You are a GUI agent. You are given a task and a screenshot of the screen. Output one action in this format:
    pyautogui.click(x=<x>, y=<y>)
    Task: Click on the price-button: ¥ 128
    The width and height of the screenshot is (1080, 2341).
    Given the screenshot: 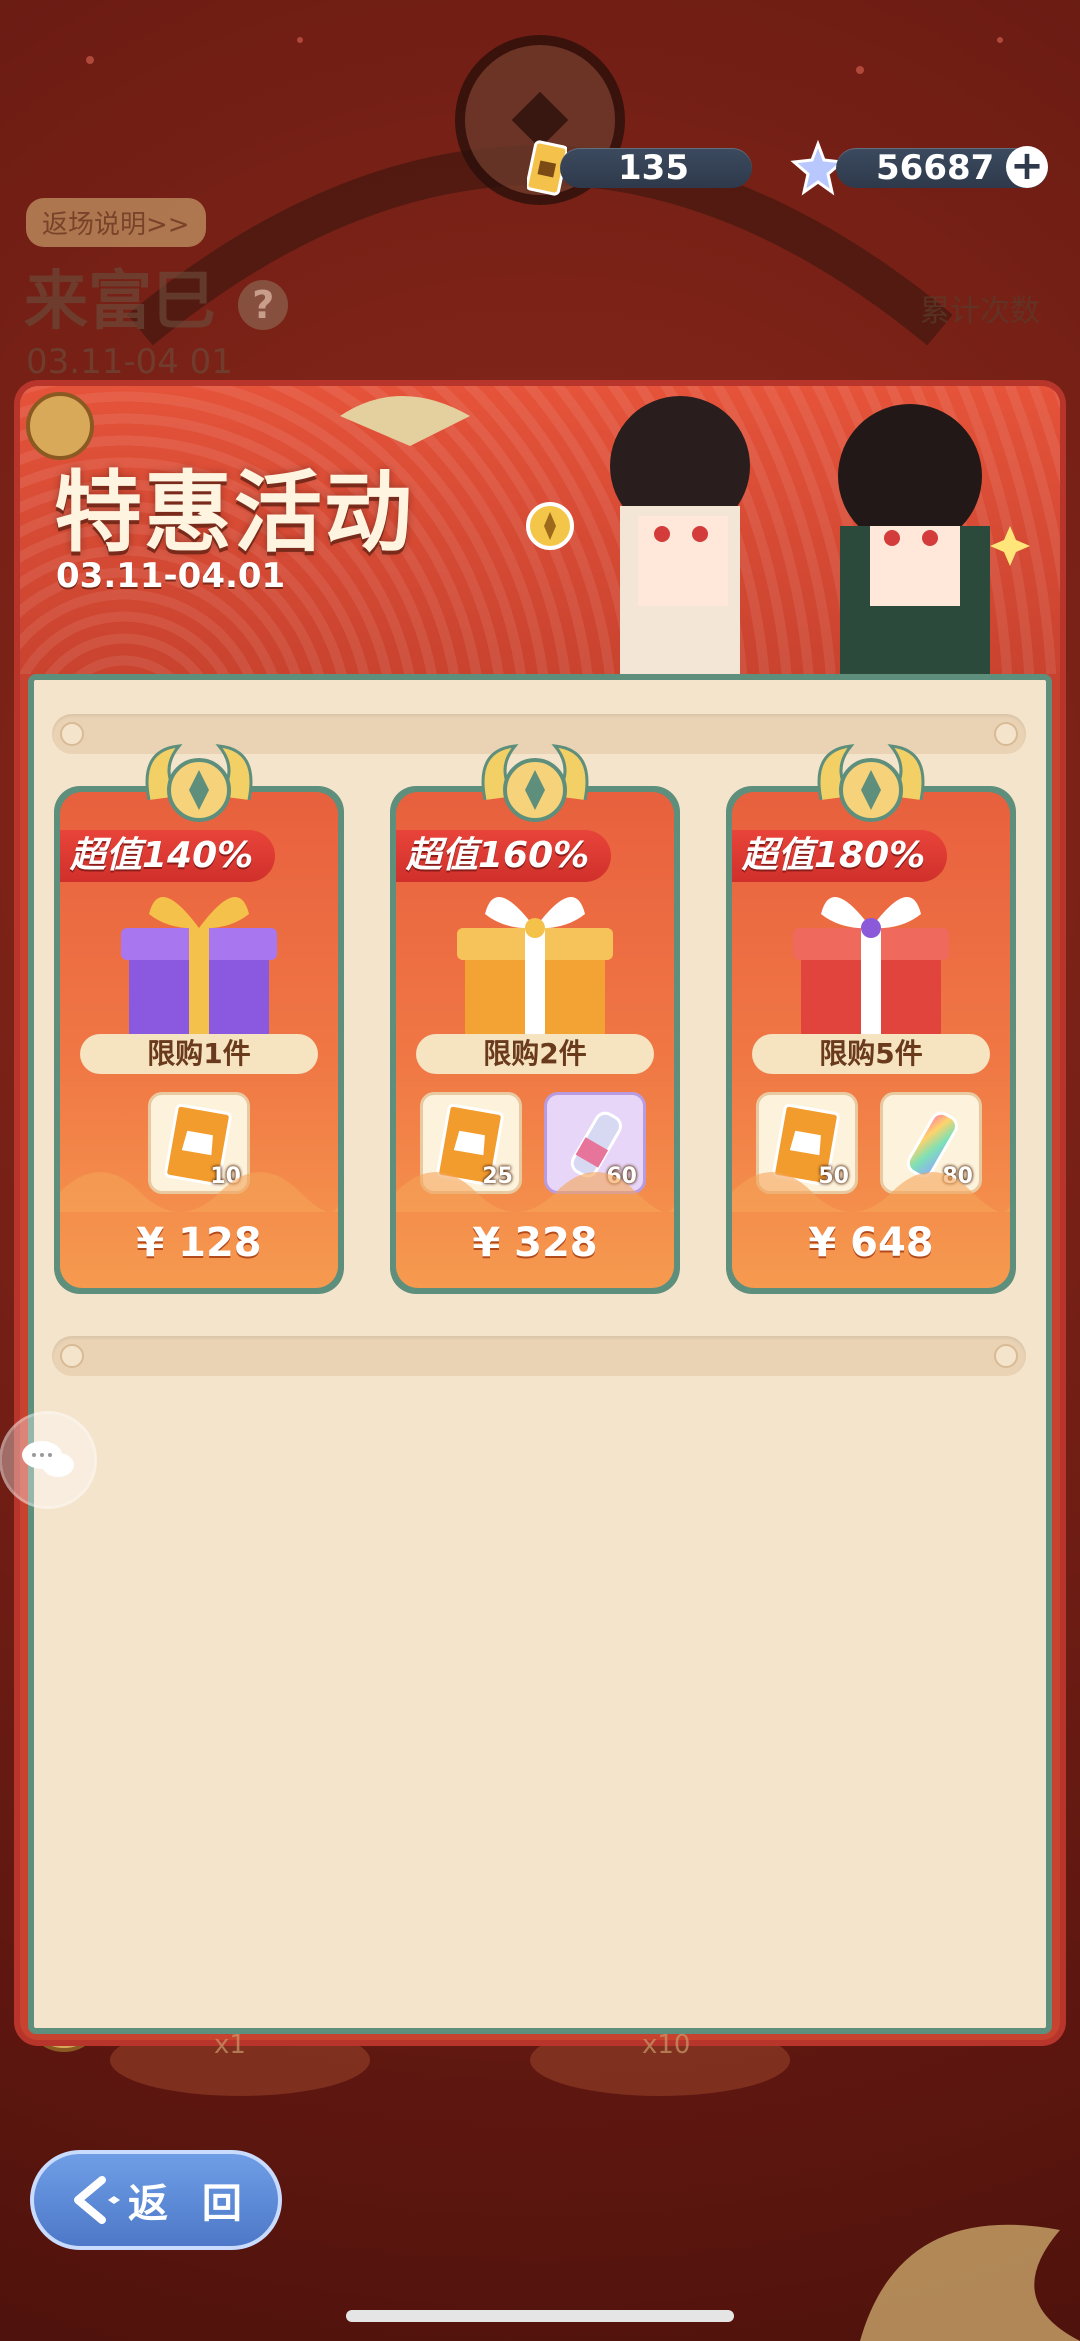 What is the action you would take?
    pyautogui.click(x=199, y=1243)
    